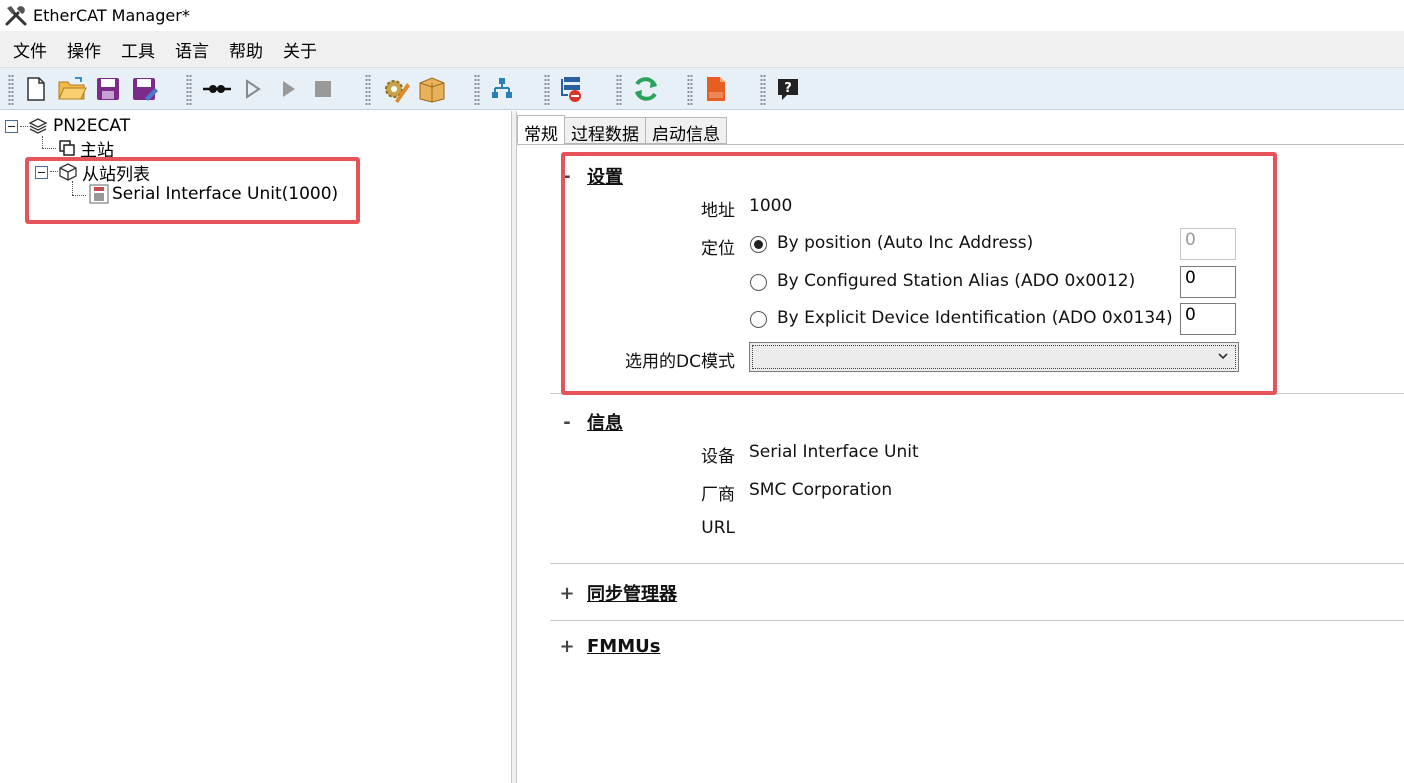 This screenshot has width=1404, height=783. What do you see at coordinates (573, 89) in the screenshot?
I see `config-stop-icon` at bounding box center [573, 89].